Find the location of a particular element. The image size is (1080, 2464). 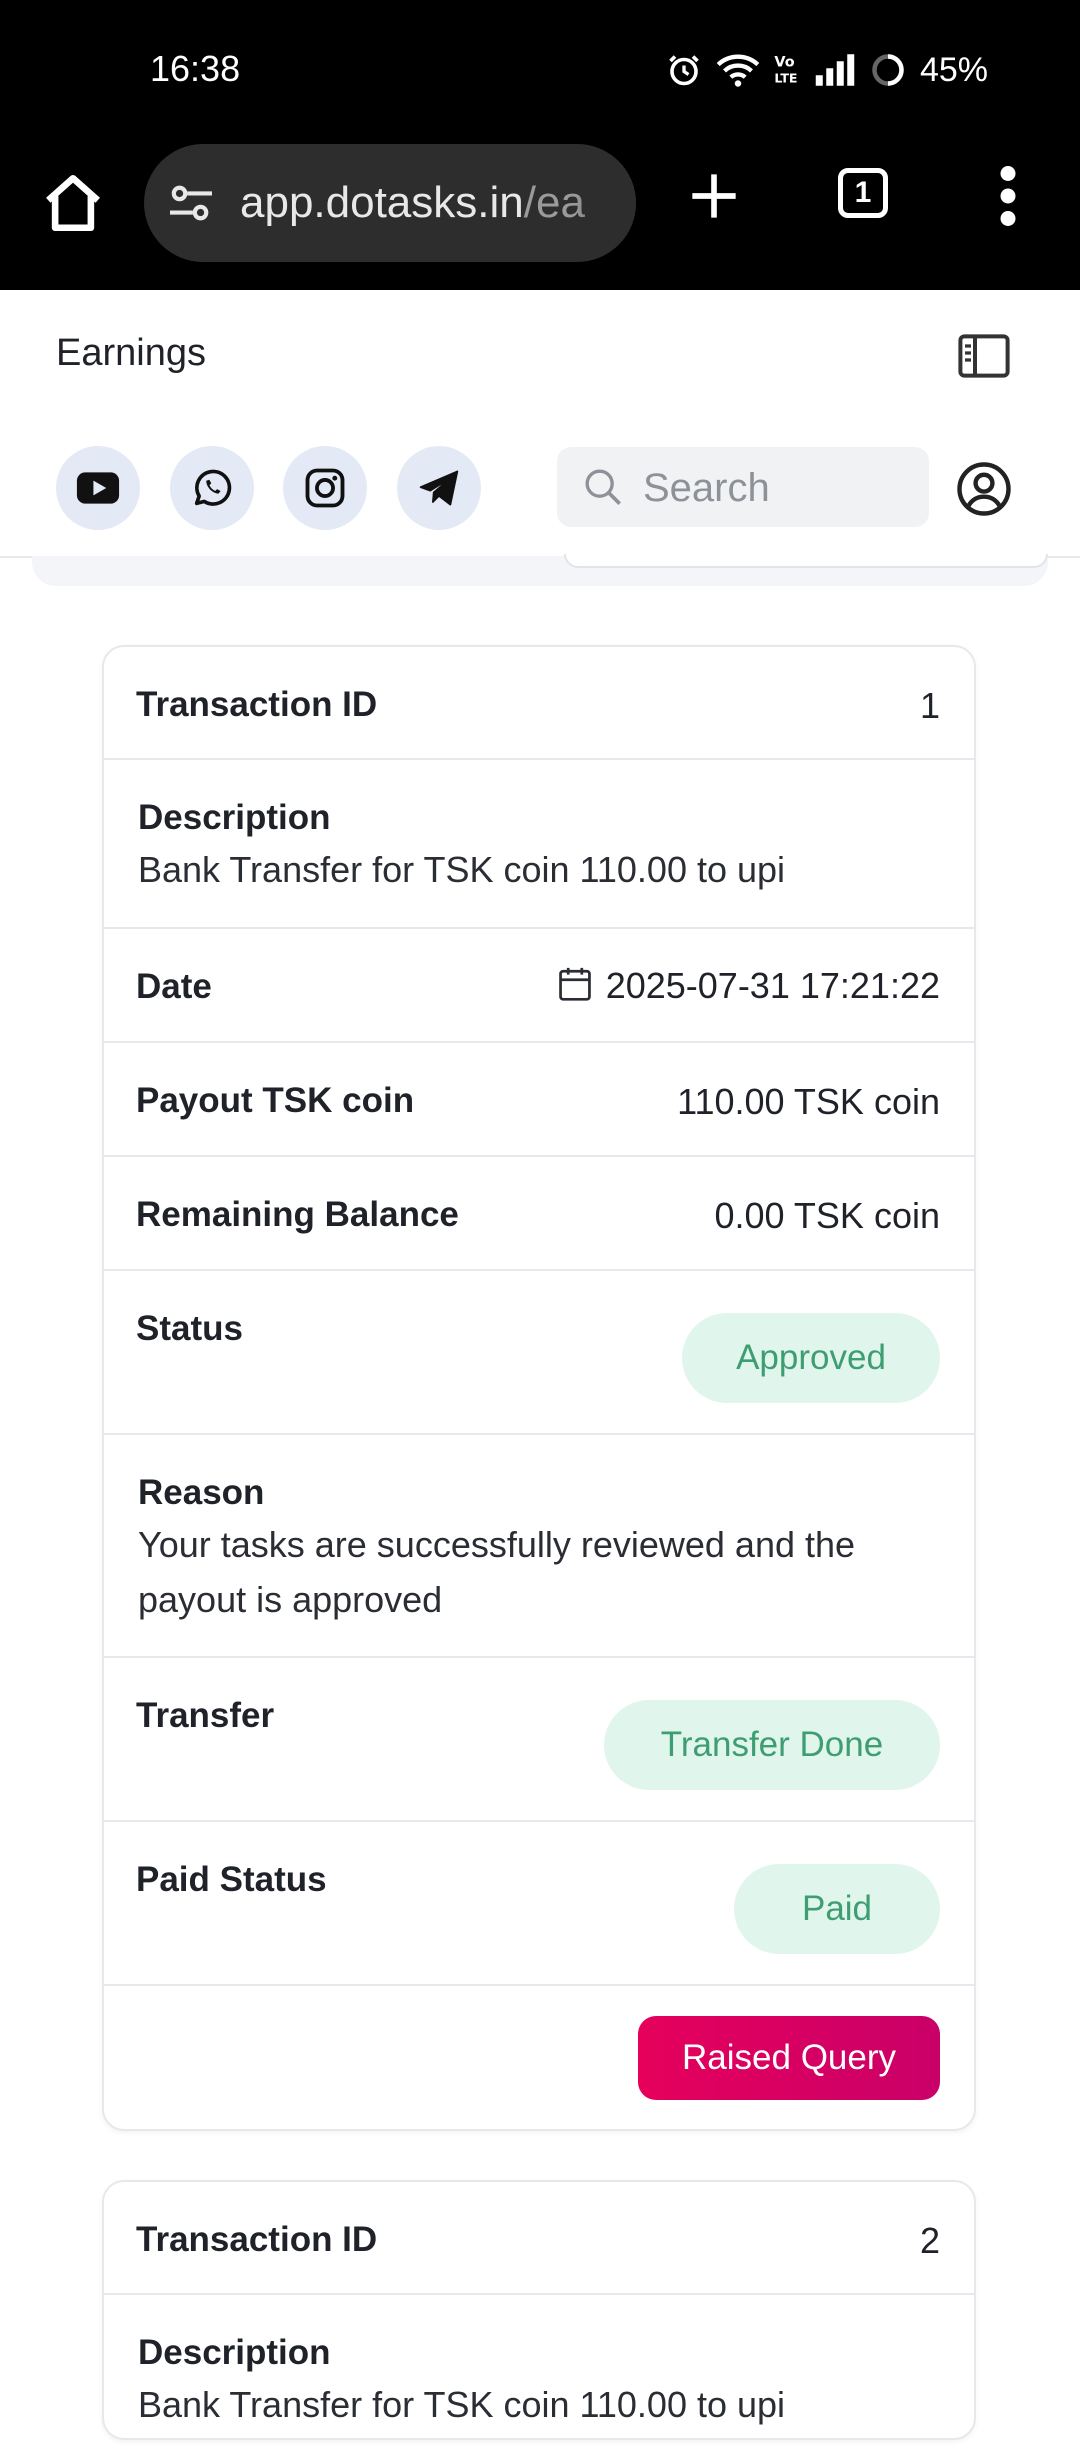

reason-label: Reason is located at coordinates (201, 1492).